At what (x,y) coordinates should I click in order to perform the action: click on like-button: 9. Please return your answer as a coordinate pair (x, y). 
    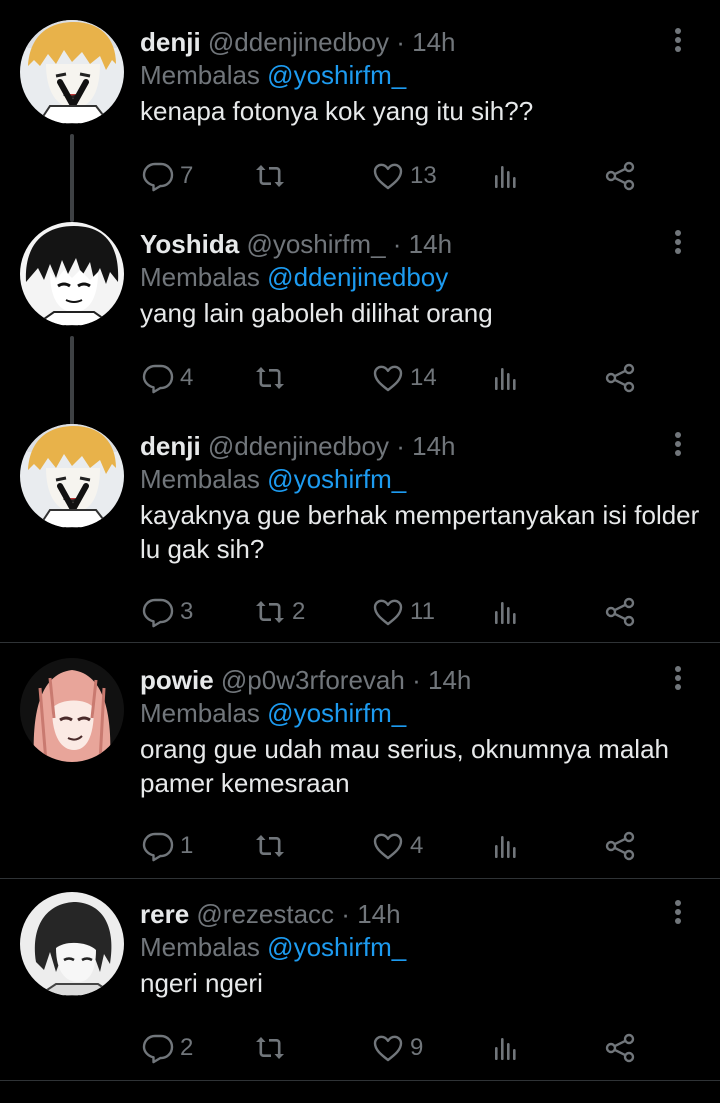
    Looking at the image, I should click on (397, 1048).